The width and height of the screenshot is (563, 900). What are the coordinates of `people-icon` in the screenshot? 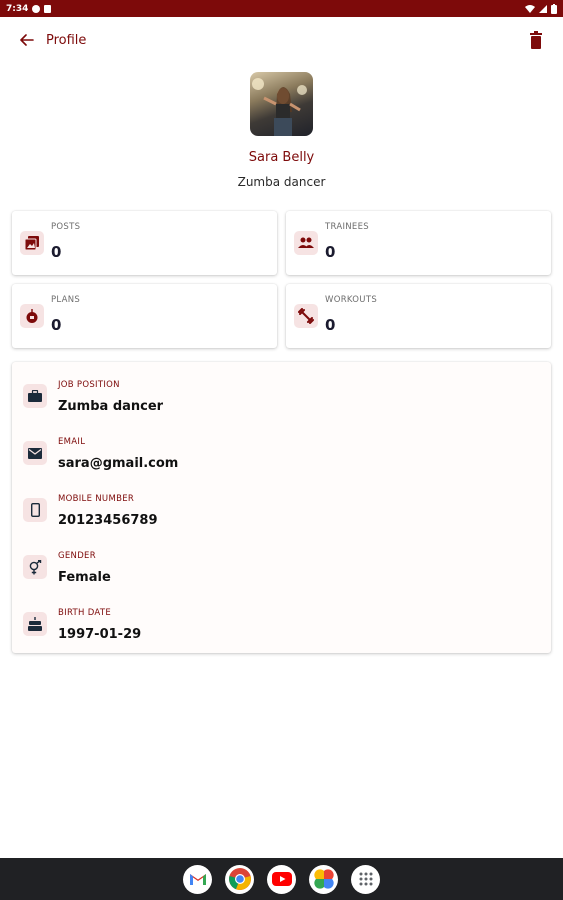 It's located at (306, 243).